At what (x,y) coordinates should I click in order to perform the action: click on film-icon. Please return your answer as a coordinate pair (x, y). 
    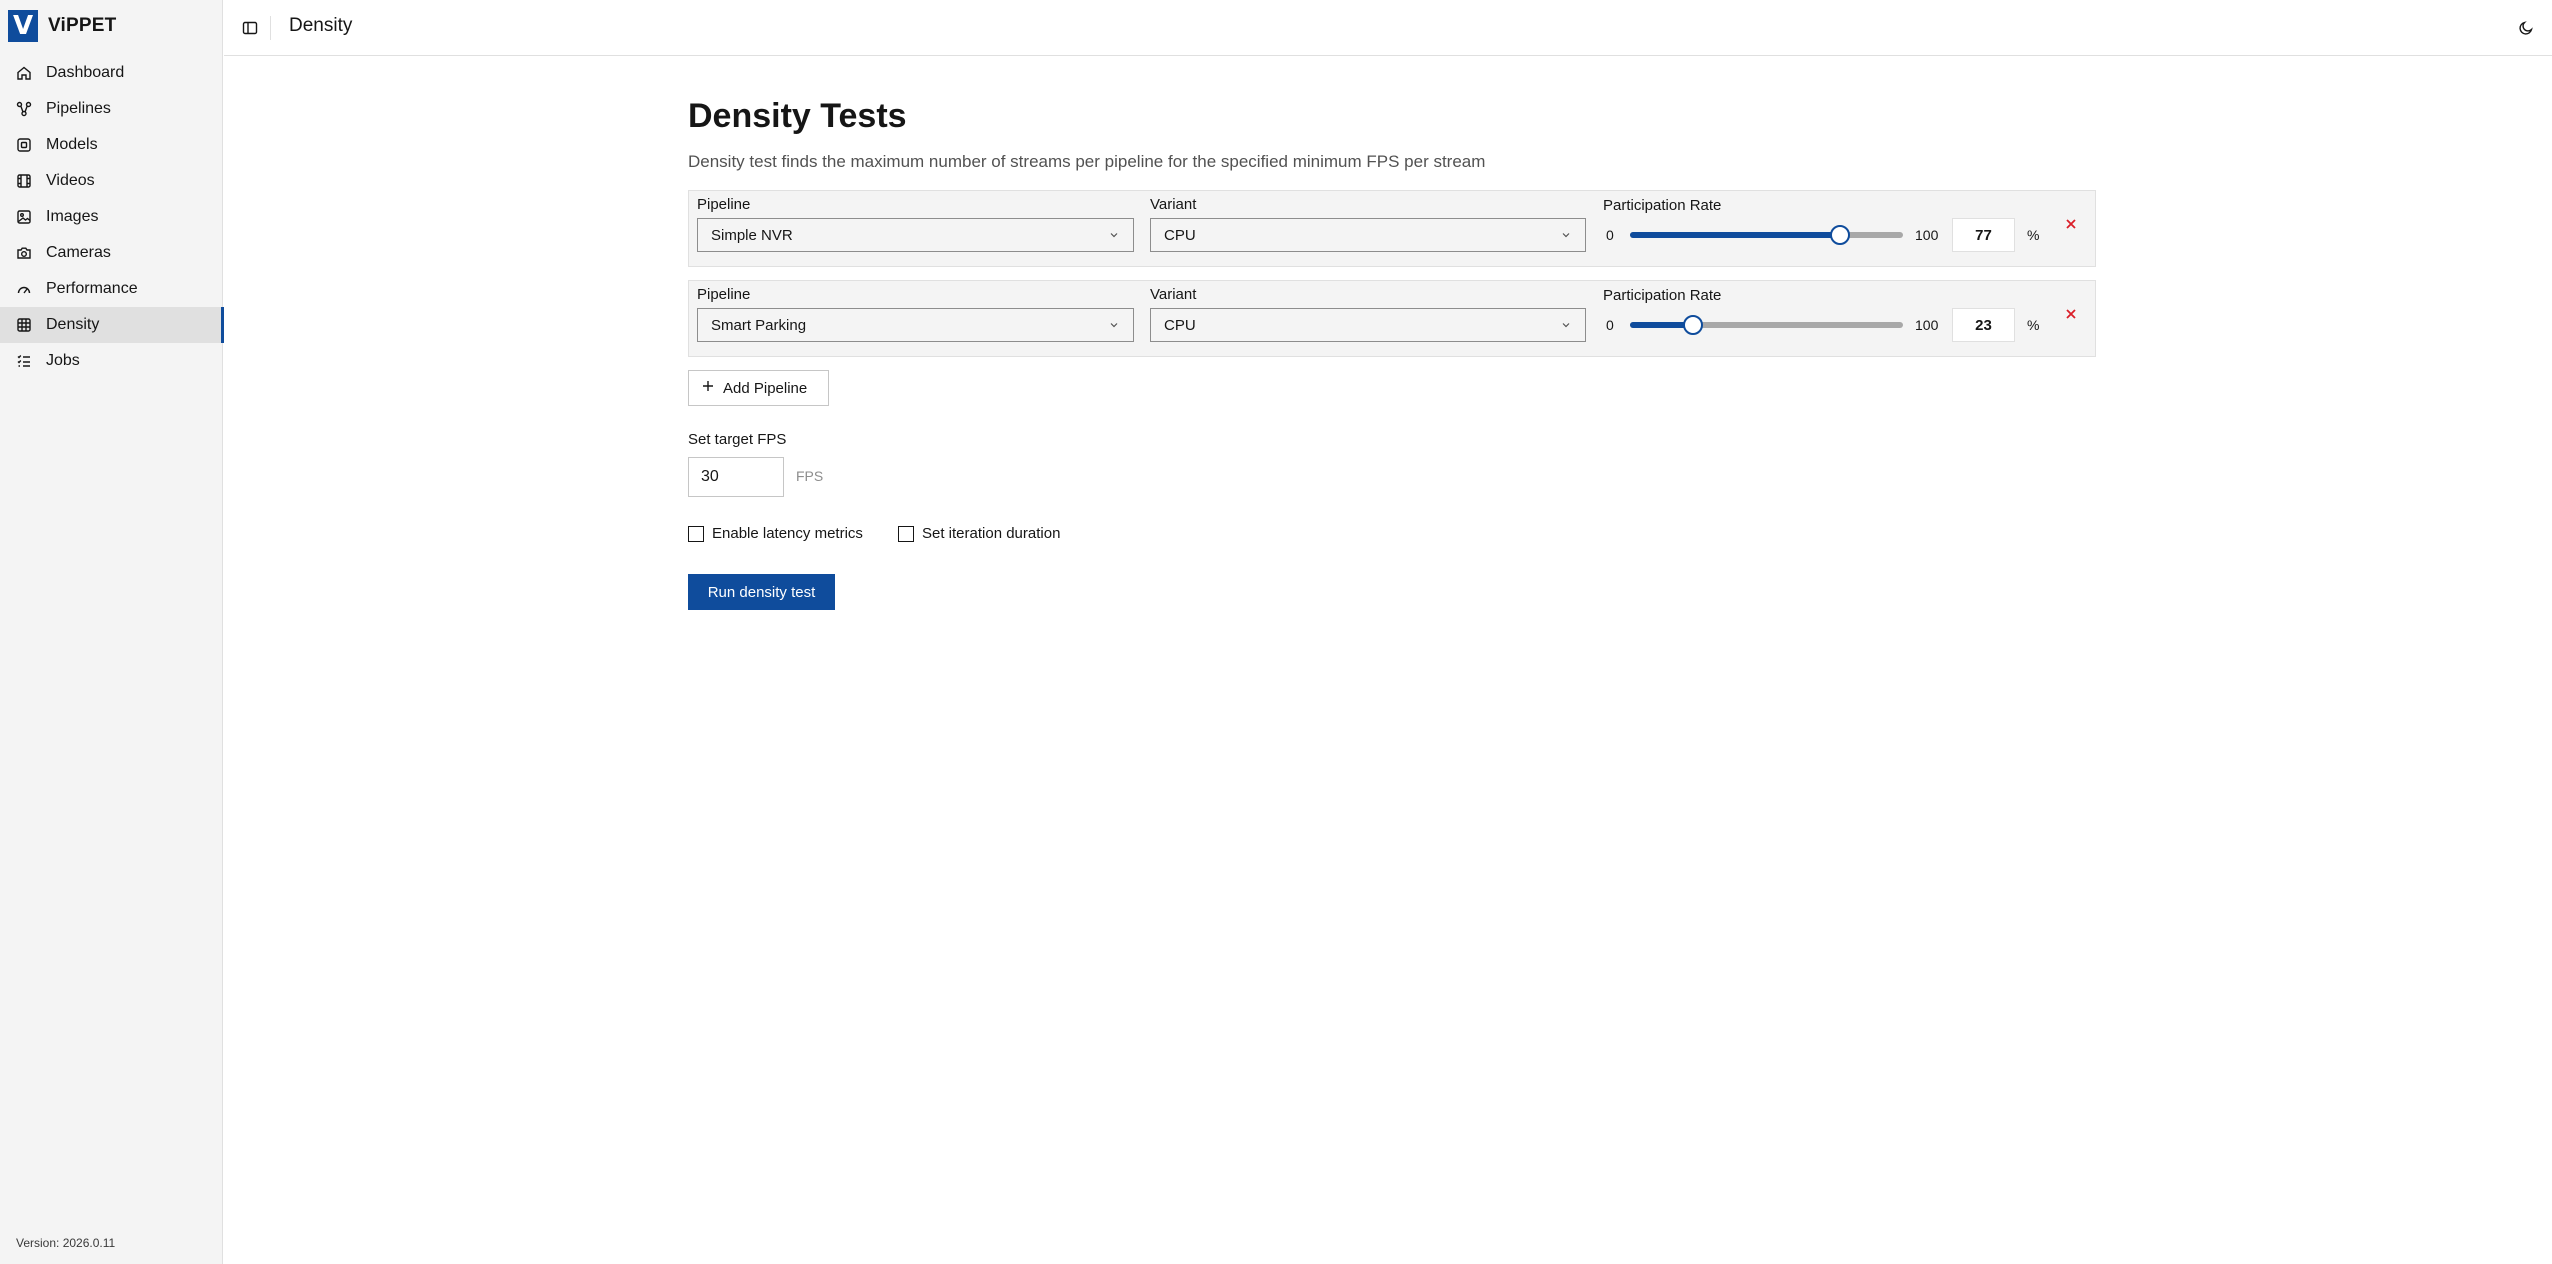
    Looking at the image, I should click on (24, 181).